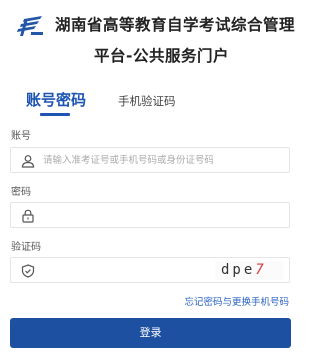 This screenshot has height=352, width=323. Describe the element at coordinates (128, 270) in the screenshot. I see `captcha-input` at that location.